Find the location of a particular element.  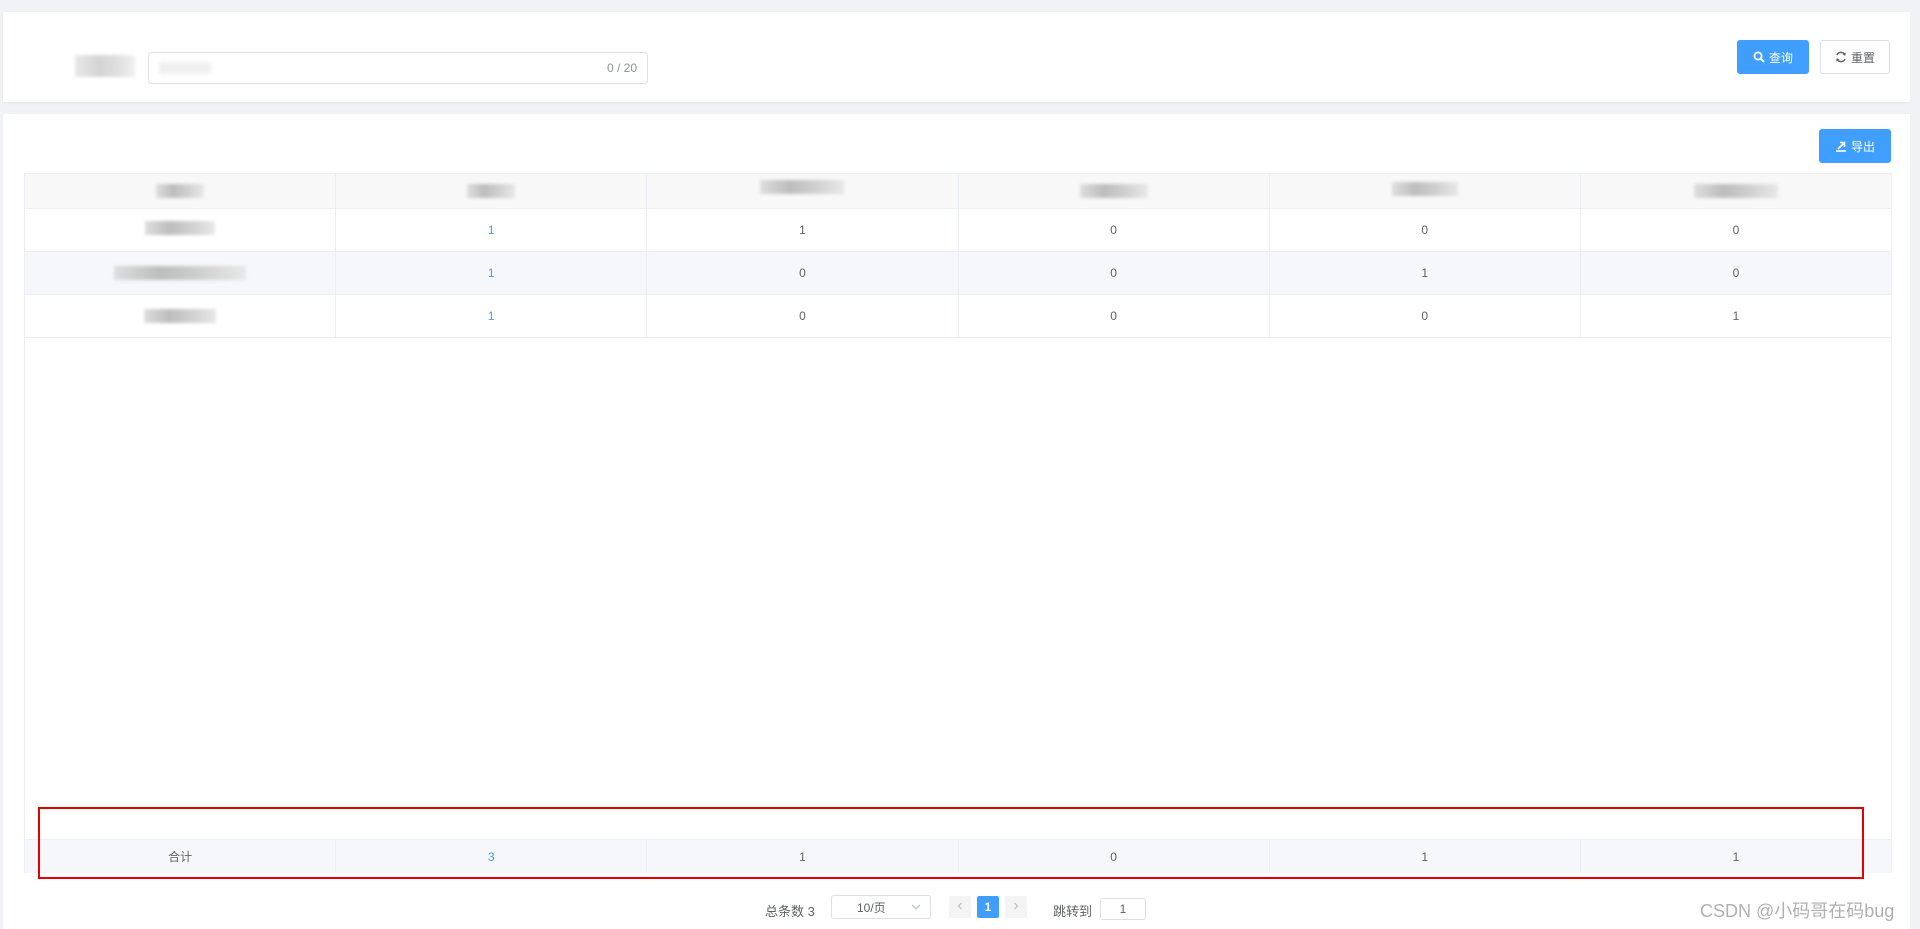

table-header is located at coordinates (958, 191).